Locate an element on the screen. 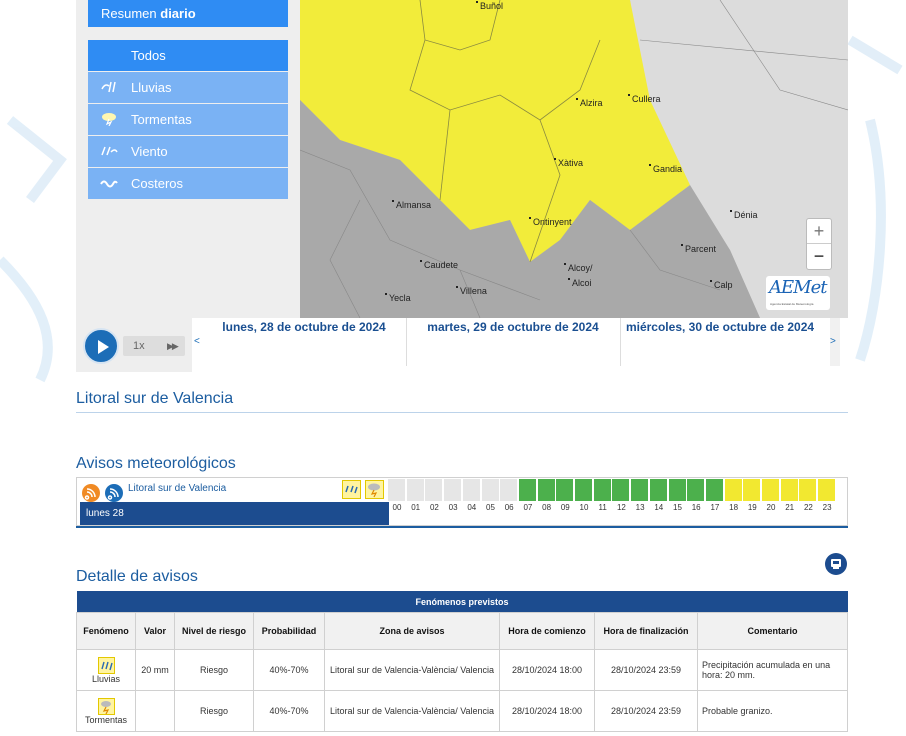  hour-label: 00 is located at coordinates (397, 507).